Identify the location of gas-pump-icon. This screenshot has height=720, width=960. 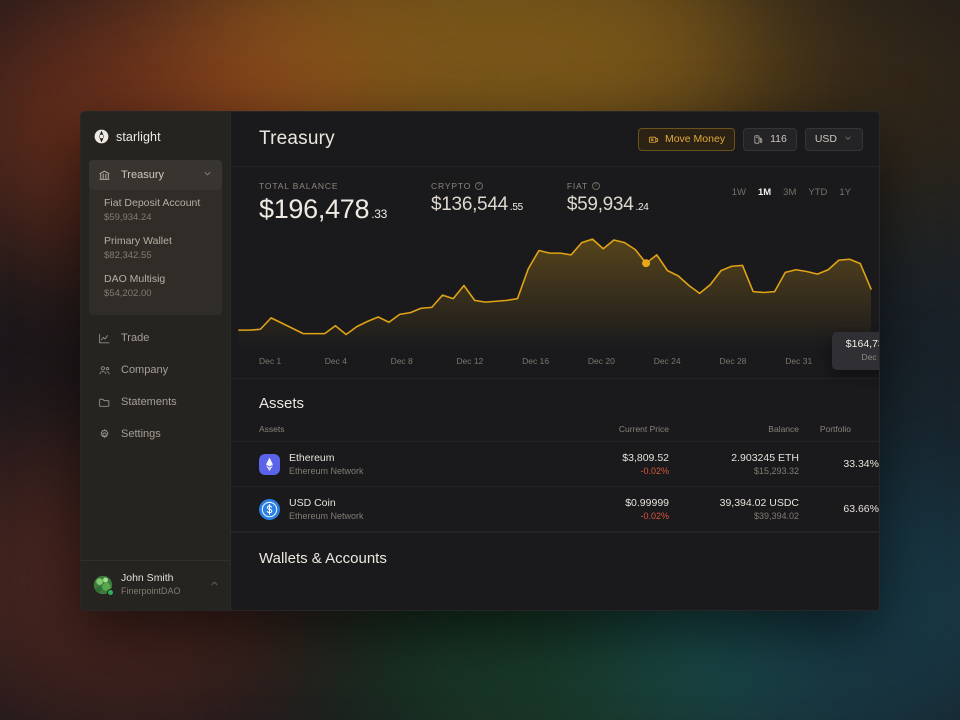
(758, 139).